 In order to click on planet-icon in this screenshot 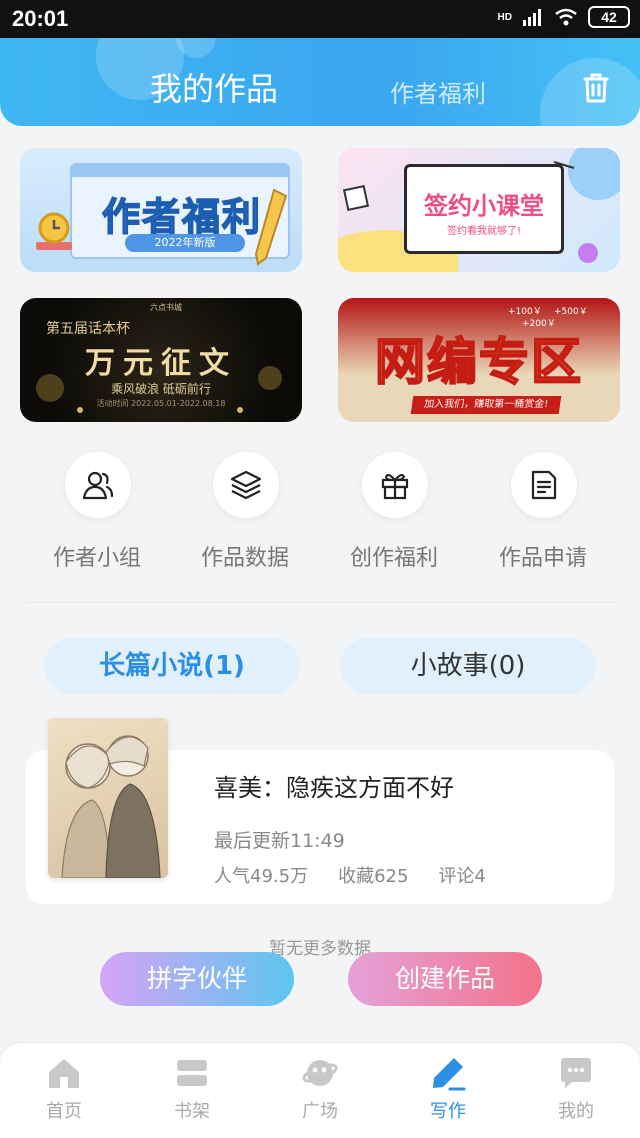, I will do `click(320, 1073)`.